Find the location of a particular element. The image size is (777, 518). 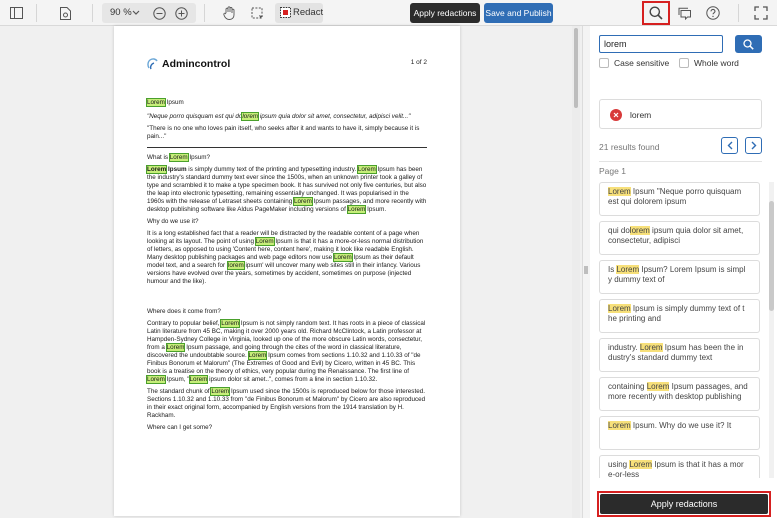

text-run: Ipsum? is located at coordinates (199, 157).